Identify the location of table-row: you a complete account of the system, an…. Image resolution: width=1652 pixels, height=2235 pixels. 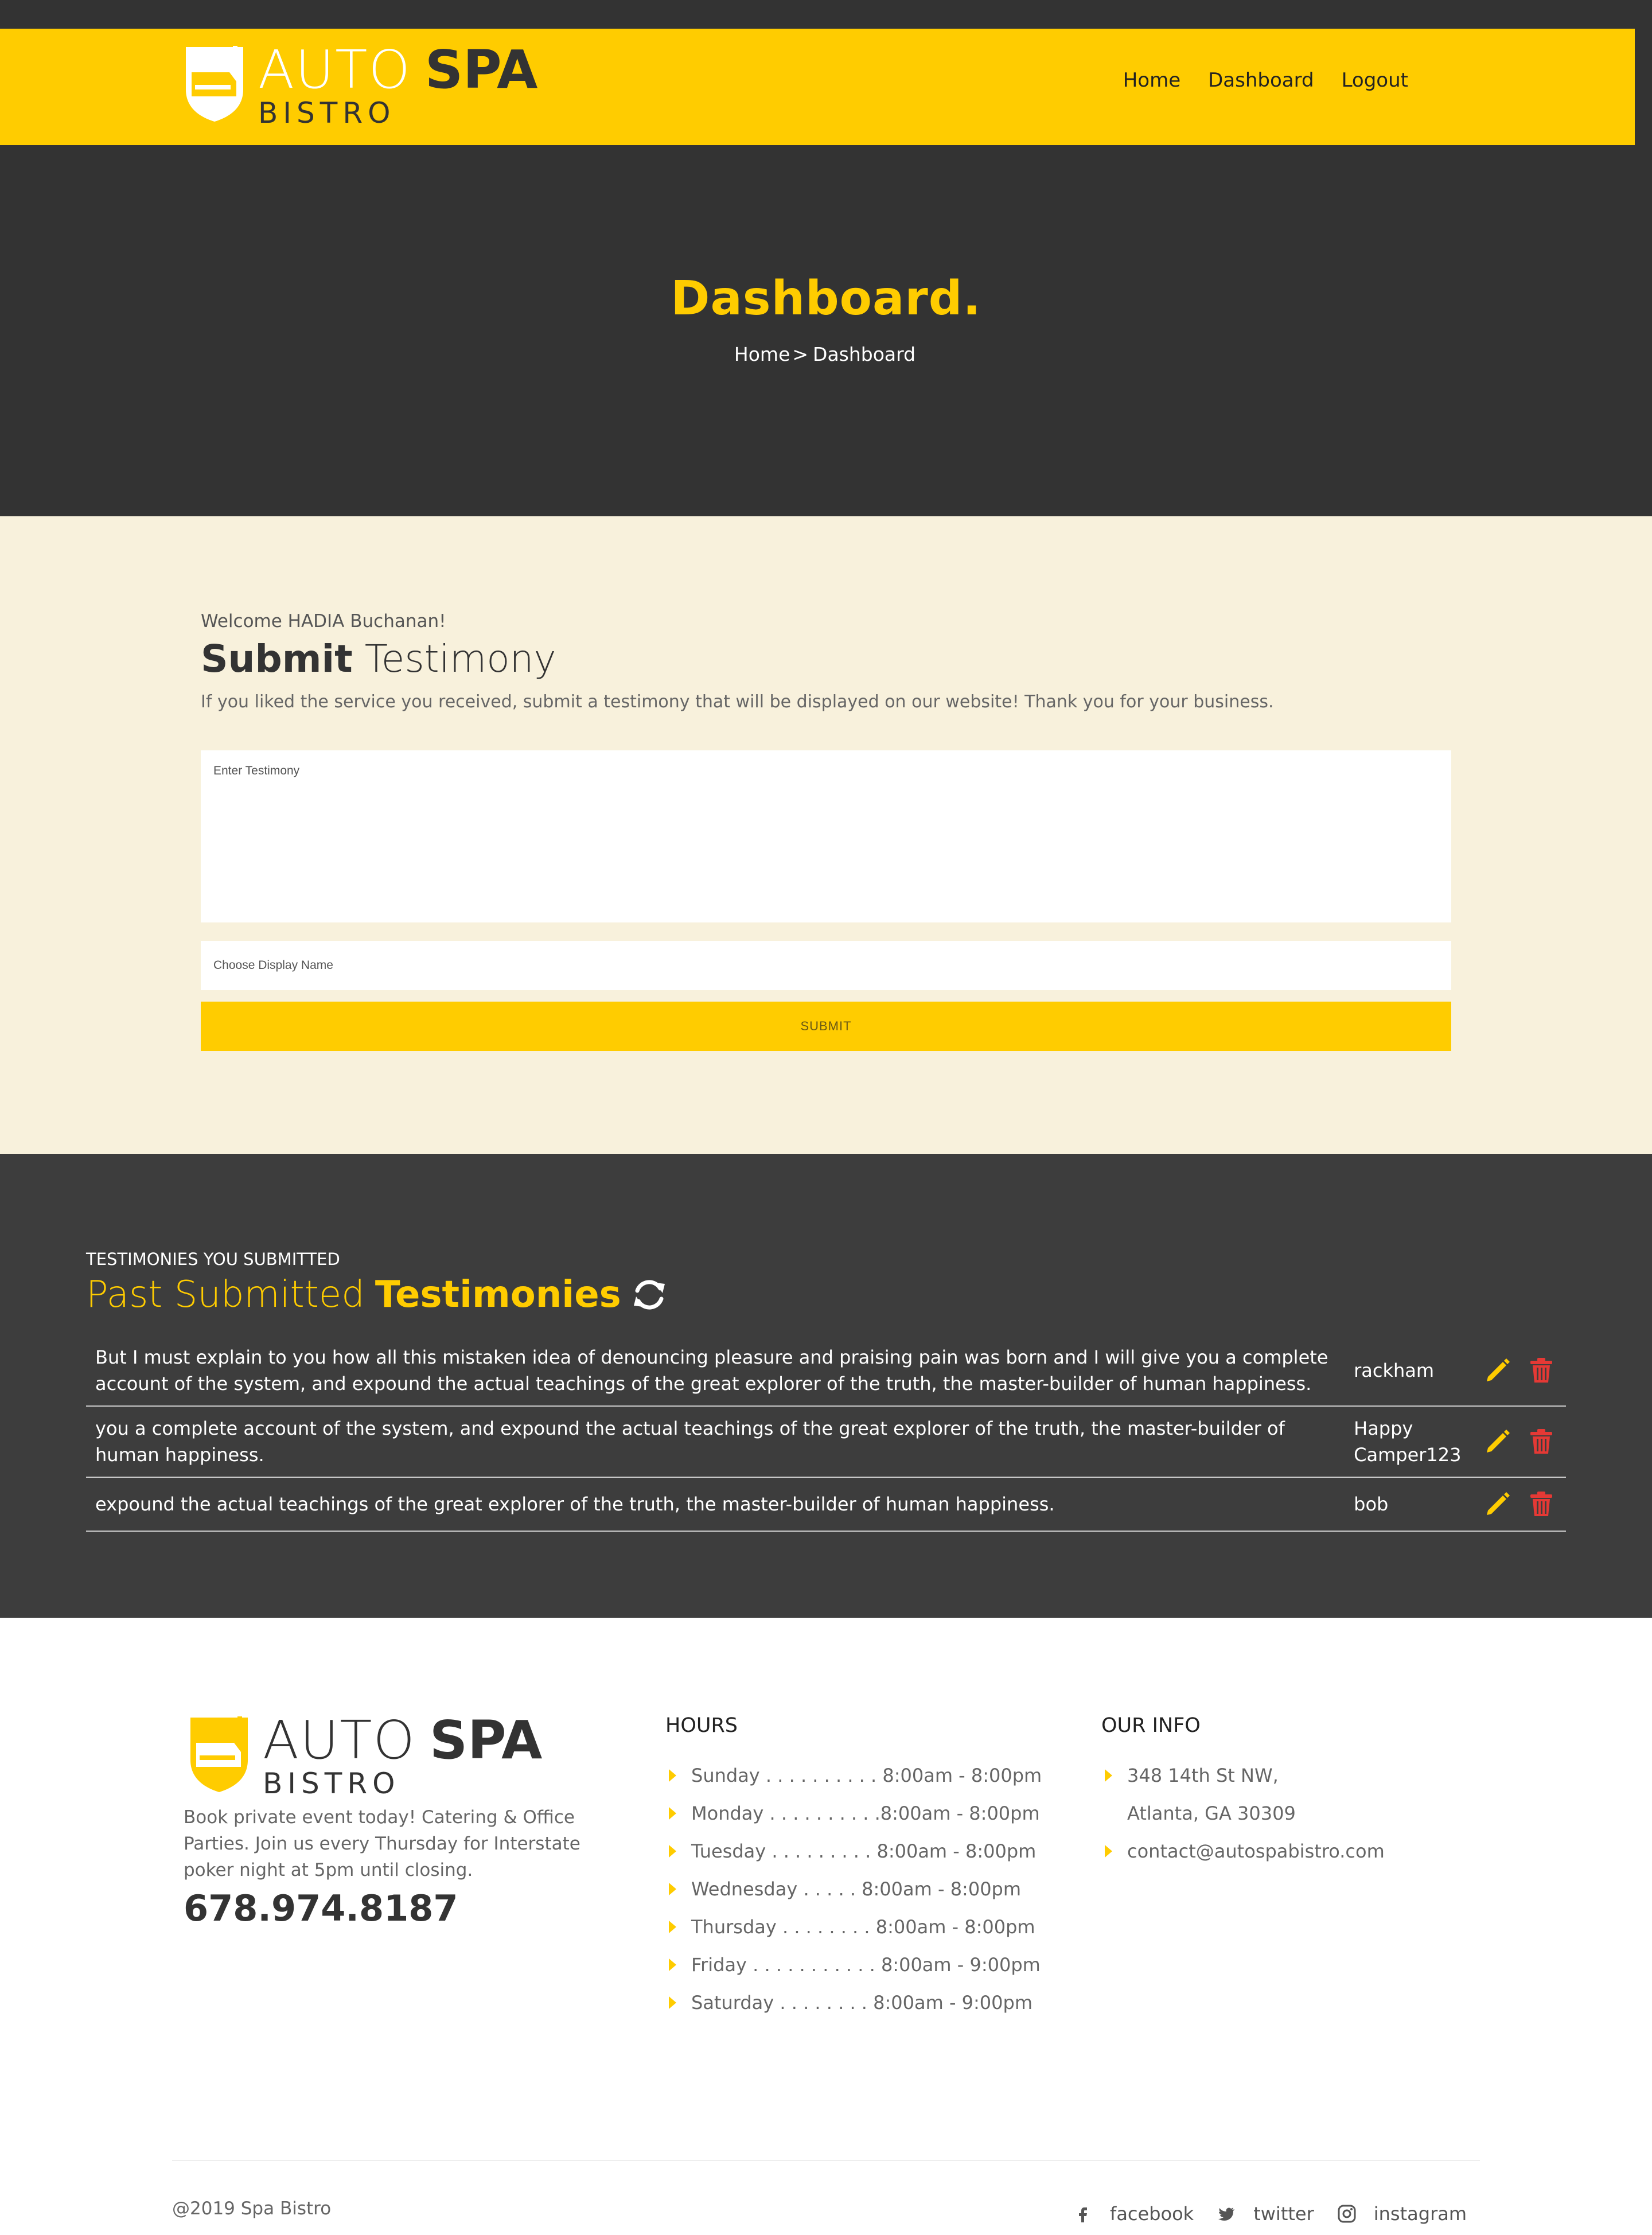
(826, 1441).